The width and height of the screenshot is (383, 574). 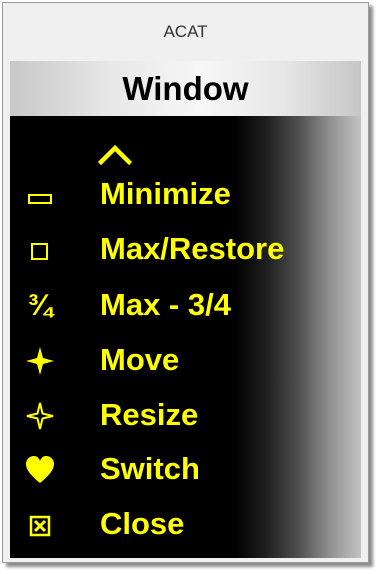 I want to click on resize-star-icon, so click(x=40, y=416).